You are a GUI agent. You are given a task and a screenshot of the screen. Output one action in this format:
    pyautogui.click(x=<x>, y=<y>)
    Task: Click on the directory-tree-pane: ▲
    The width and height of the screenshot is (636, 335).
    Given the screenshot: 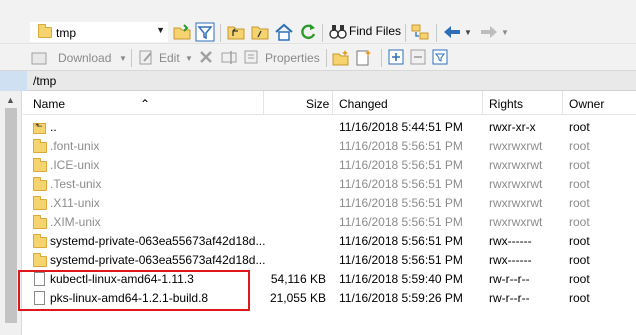 What is the action you would take?
    pyautogui.click(x=11, y=213)
    